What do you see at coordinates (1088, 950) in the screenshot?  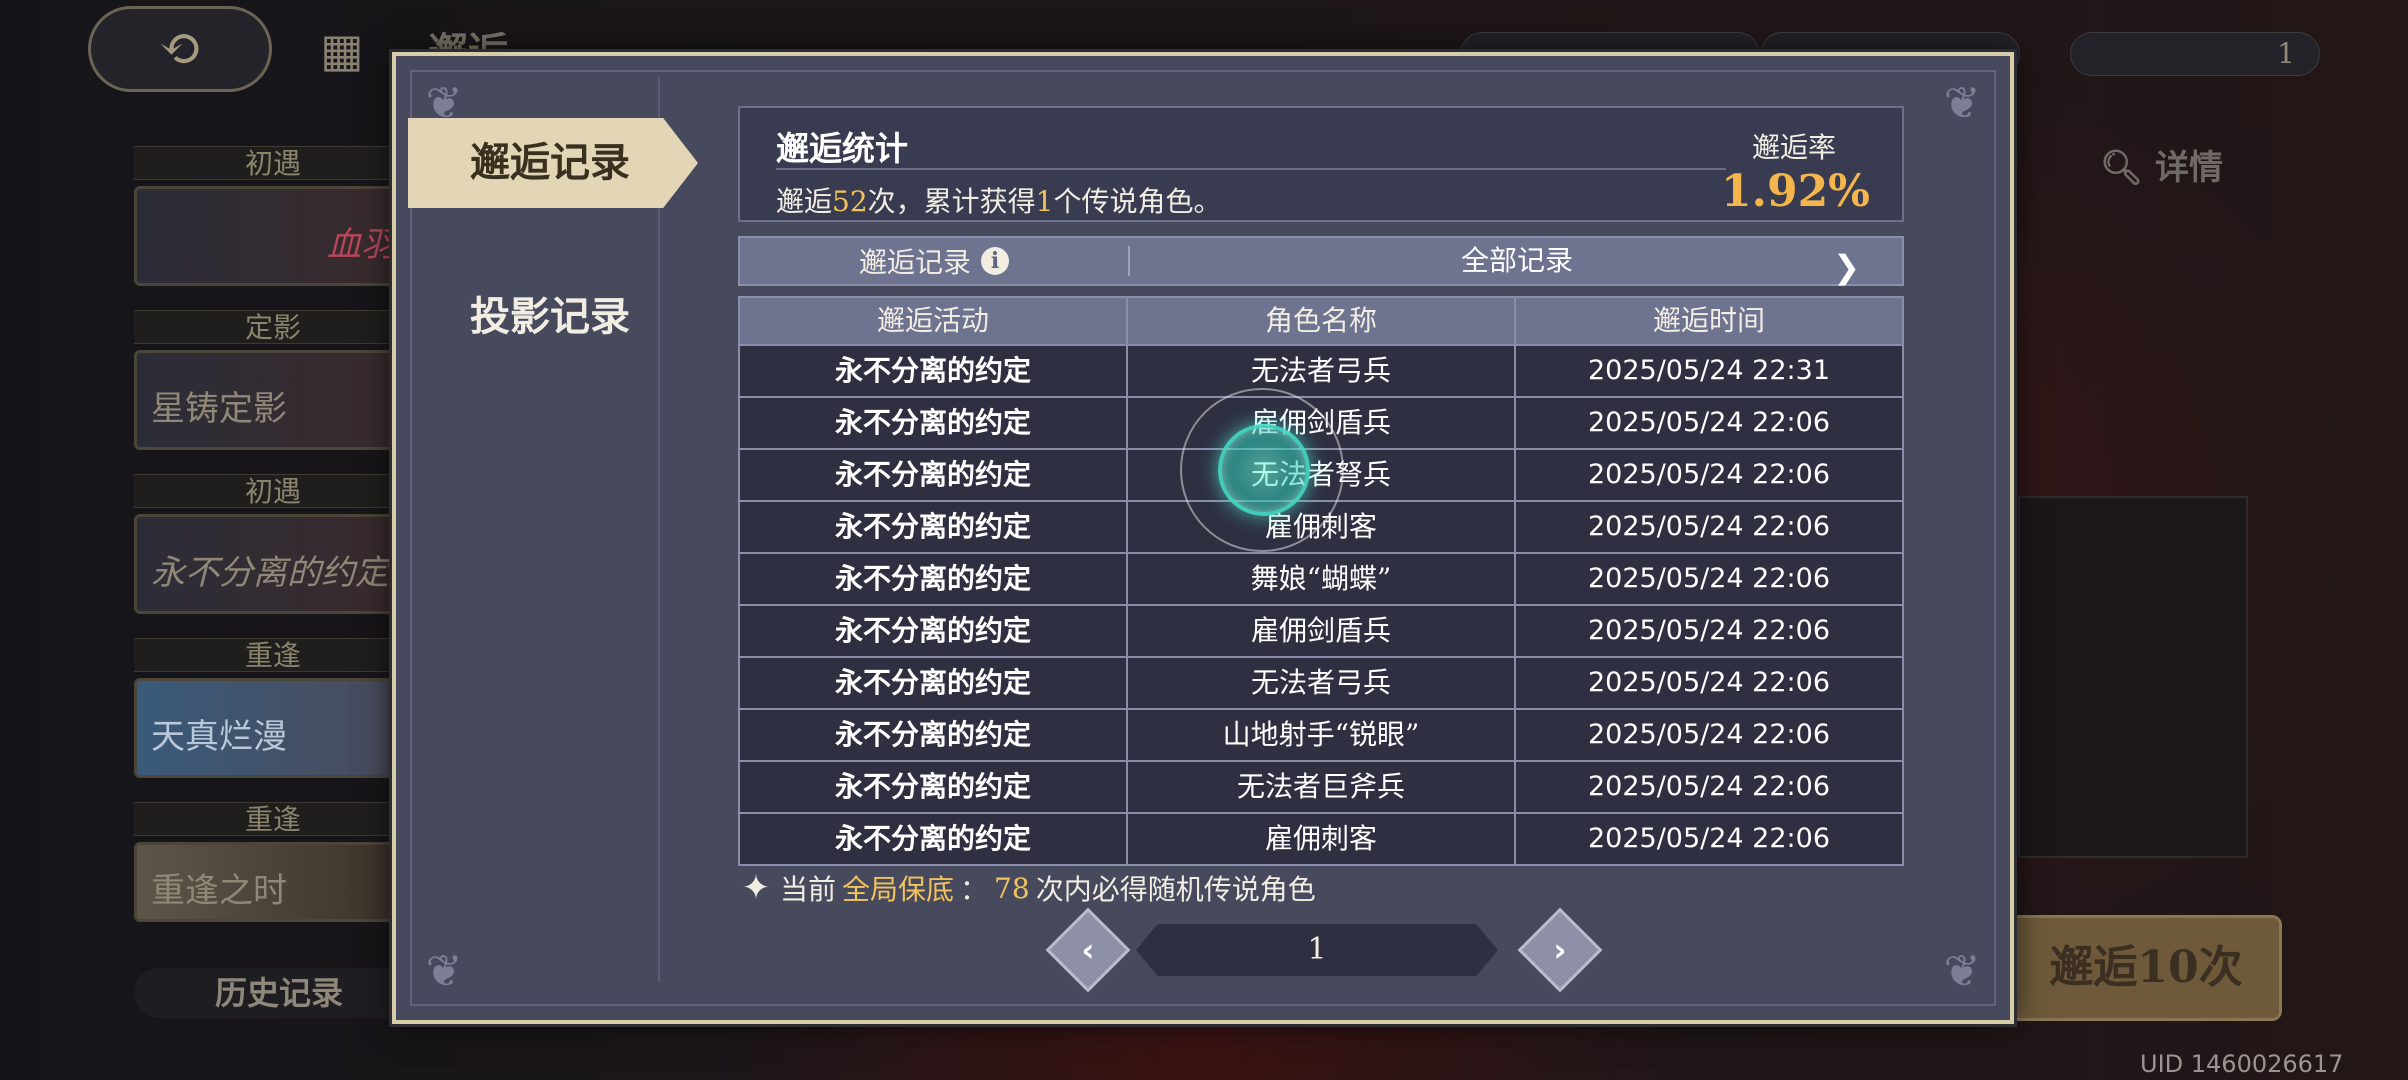 I see `chevron-left-icon: ‹` at bounding box center [1088, 950].